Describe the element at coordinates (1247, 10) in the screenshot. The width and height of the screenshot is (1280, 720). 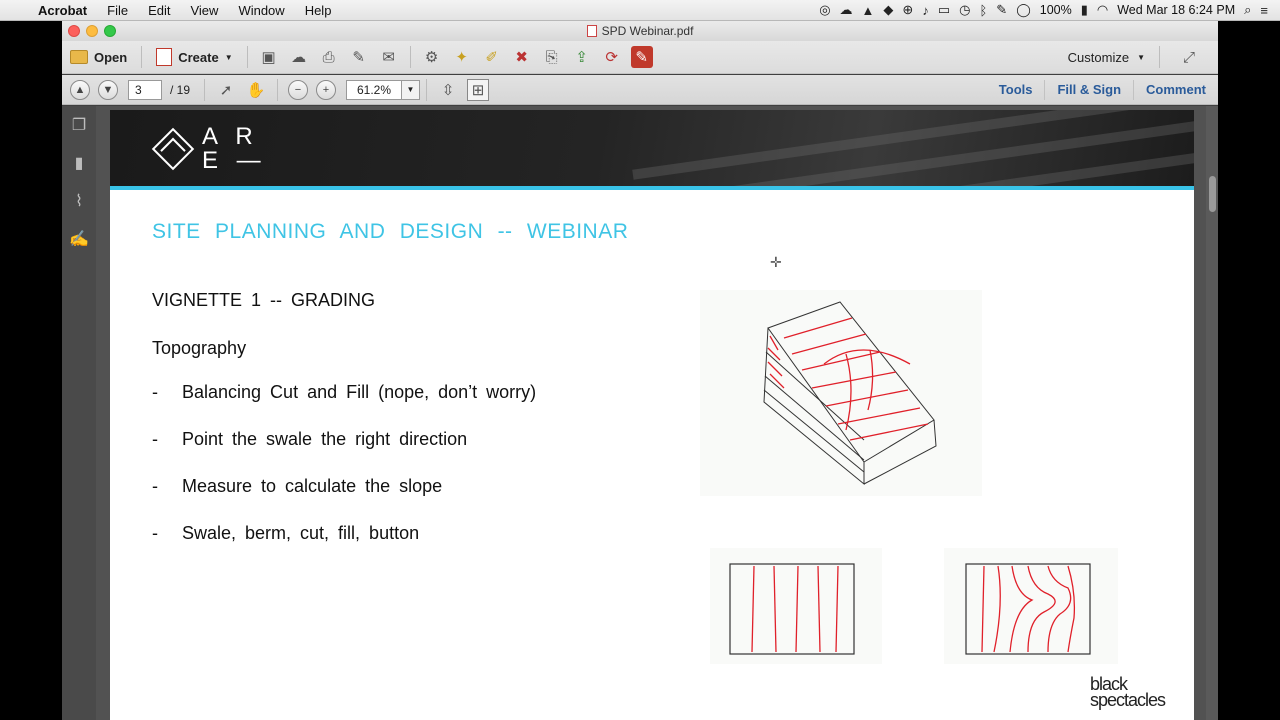
I see `spotlight-icon: ⌕` at that location.